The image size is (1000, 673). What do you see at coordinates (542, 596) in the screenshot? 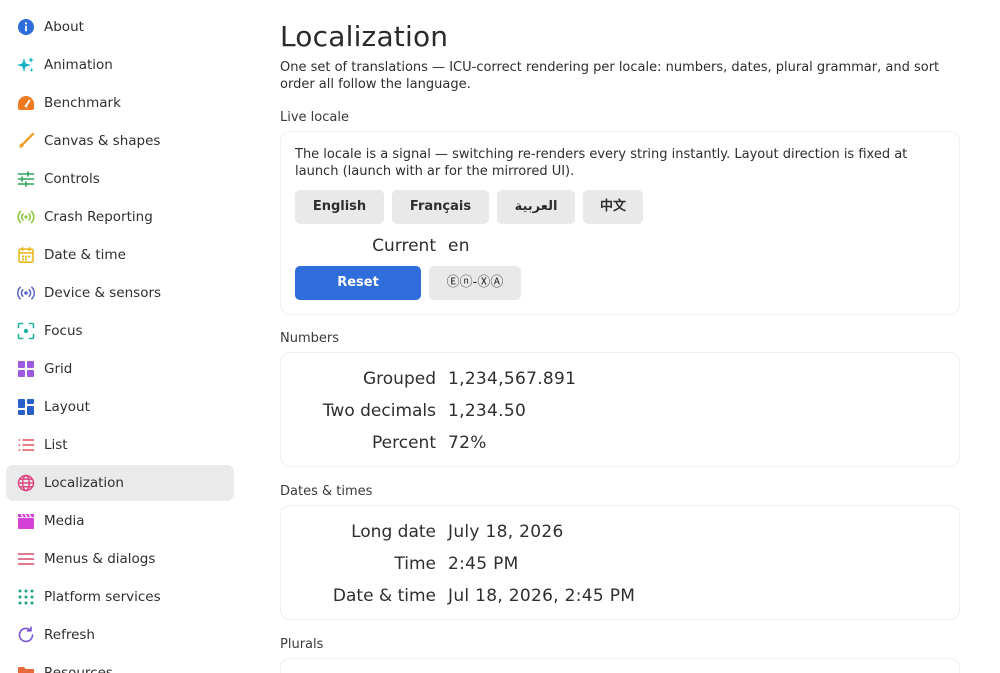
I see `date-time-value: Jul 18, 2026, 2:45 PM` at bounding box center [542, 596].